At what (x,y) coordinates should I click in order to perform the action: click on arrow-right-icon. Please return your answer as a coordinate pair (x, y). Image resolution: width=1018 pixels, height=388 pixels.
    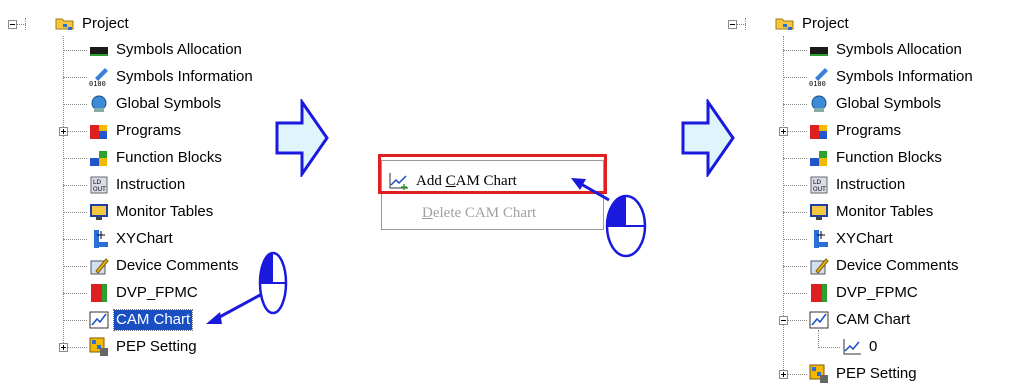
    Looking at the image, I should click on (302, 138).